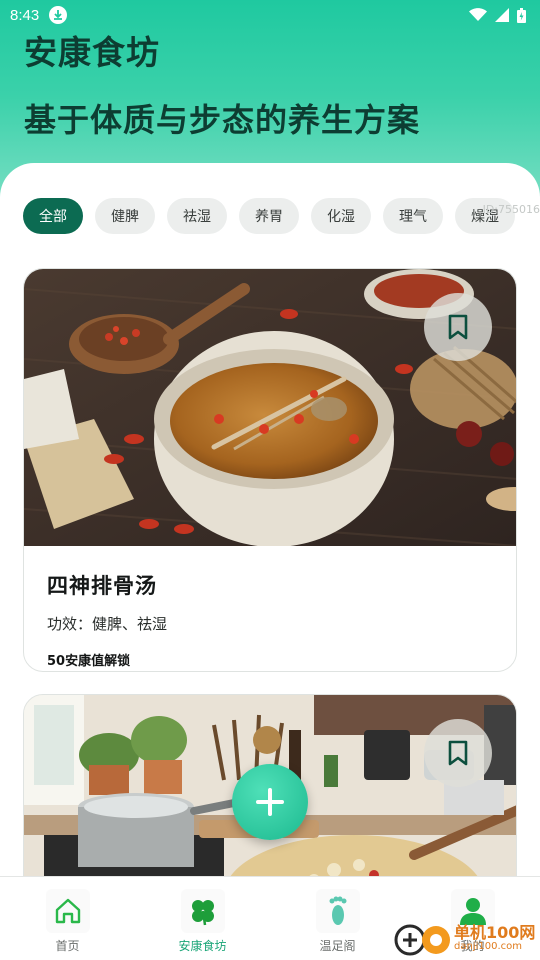 This screenshot has width=540, height=960. I want to click on nav-label-foot: 温足阁, so click(337, 946).